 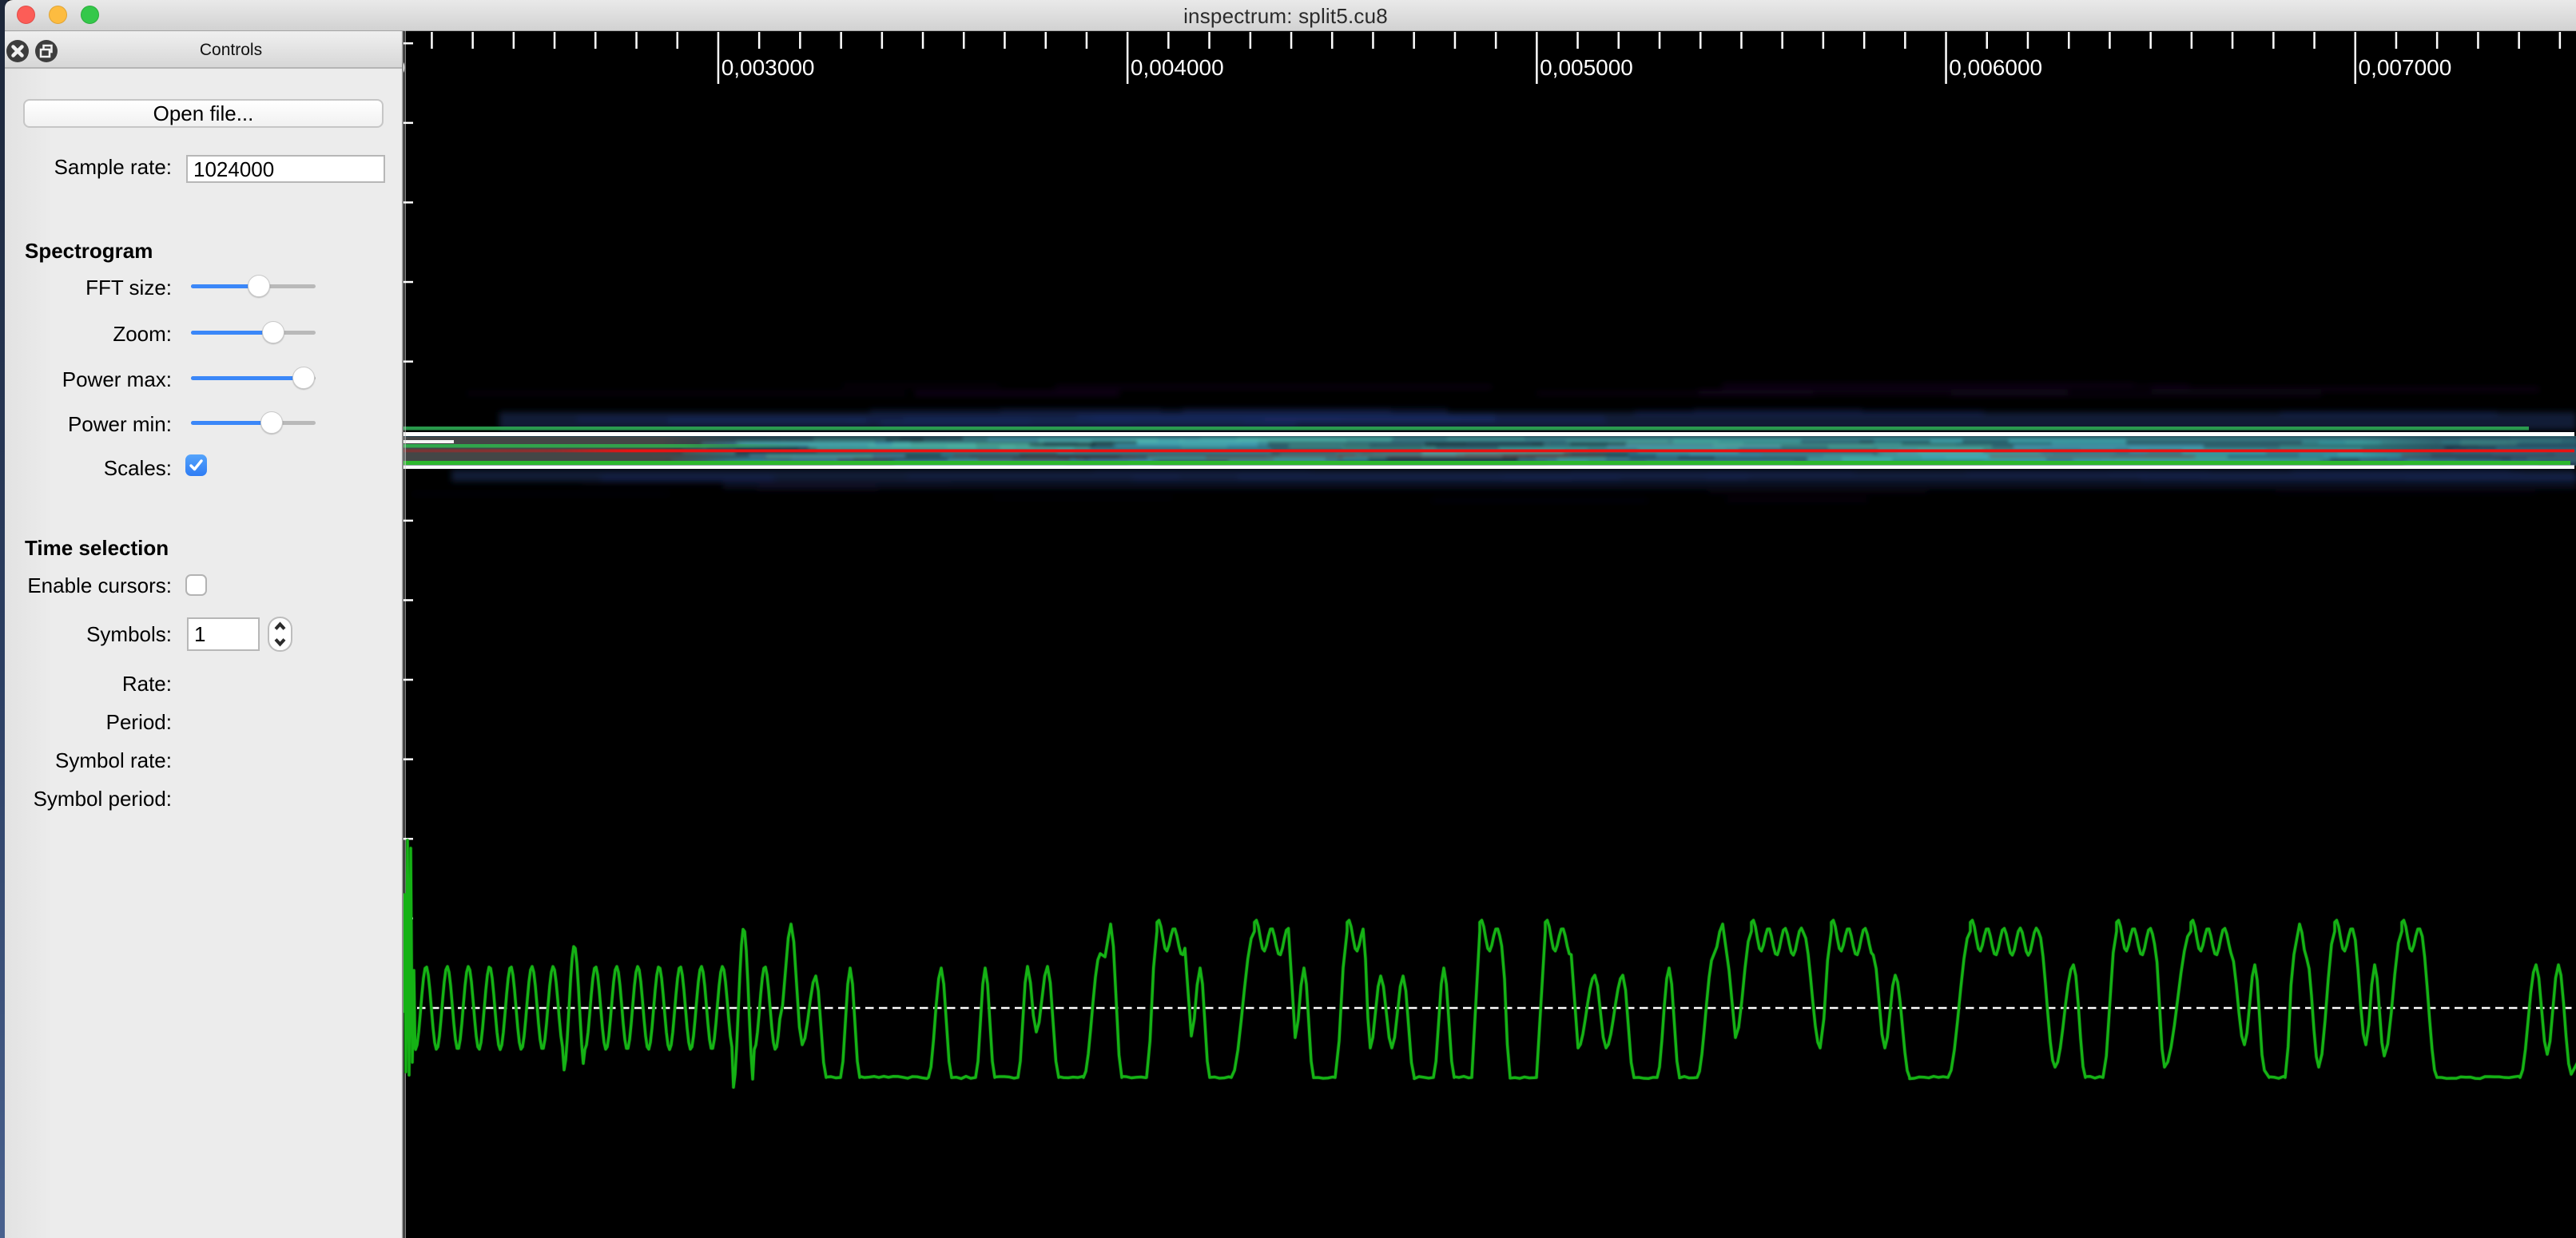 I want to click on svg-text: 0,007000, so click(x=2405, y=67).